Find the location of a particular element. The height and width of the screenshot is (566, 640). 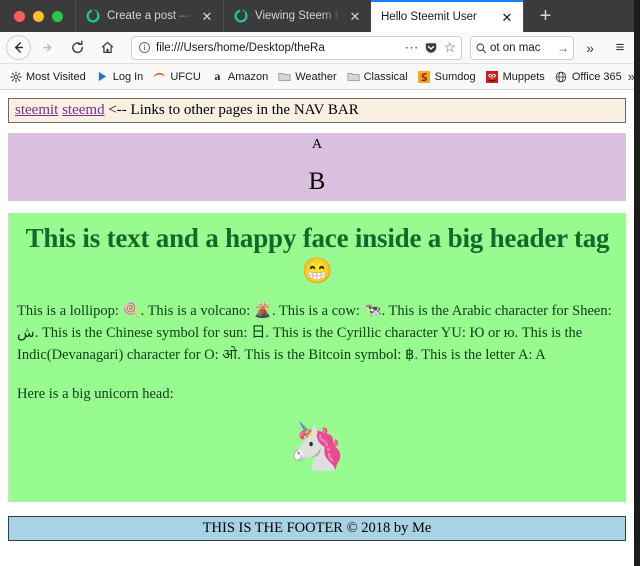

lavender-section: A B is located at coordinates (317, 167).